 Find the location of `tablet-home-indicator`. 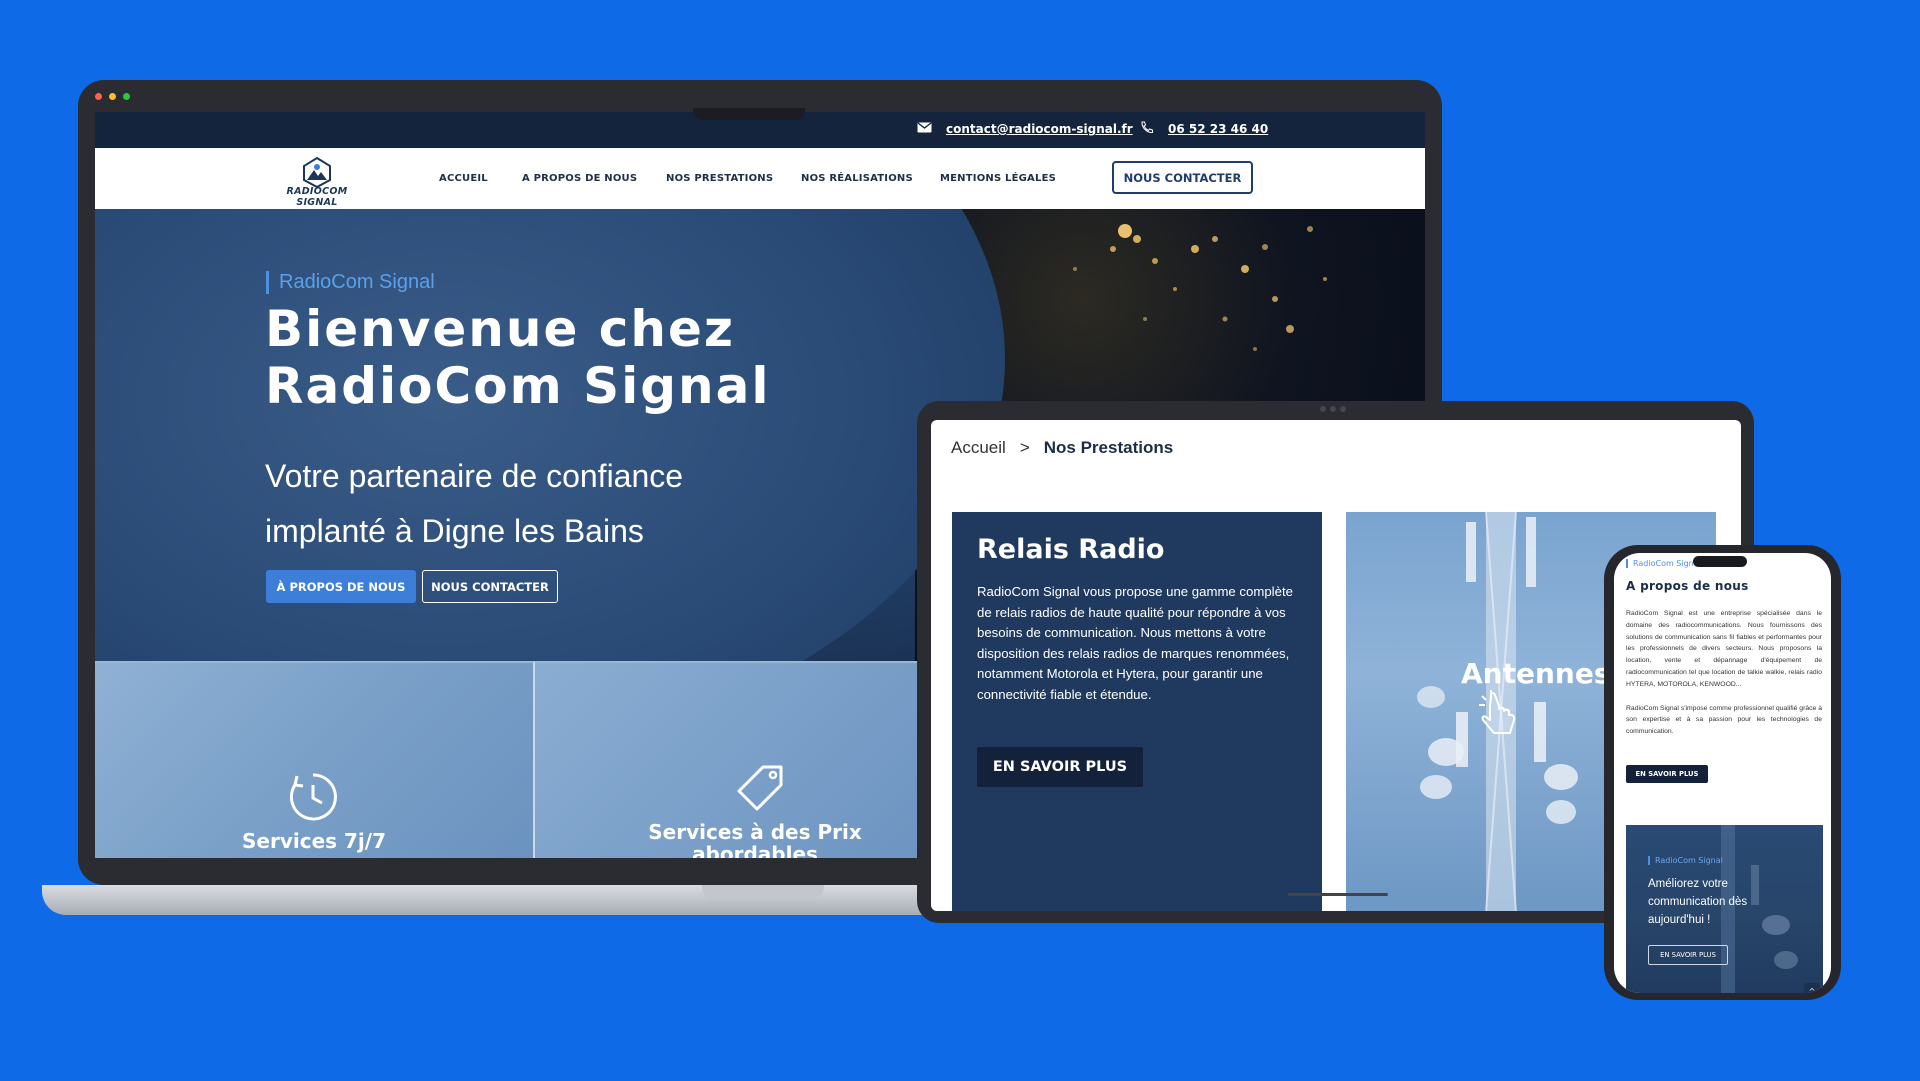

tablet-home-indicator is located at coordinates (1338, 894).